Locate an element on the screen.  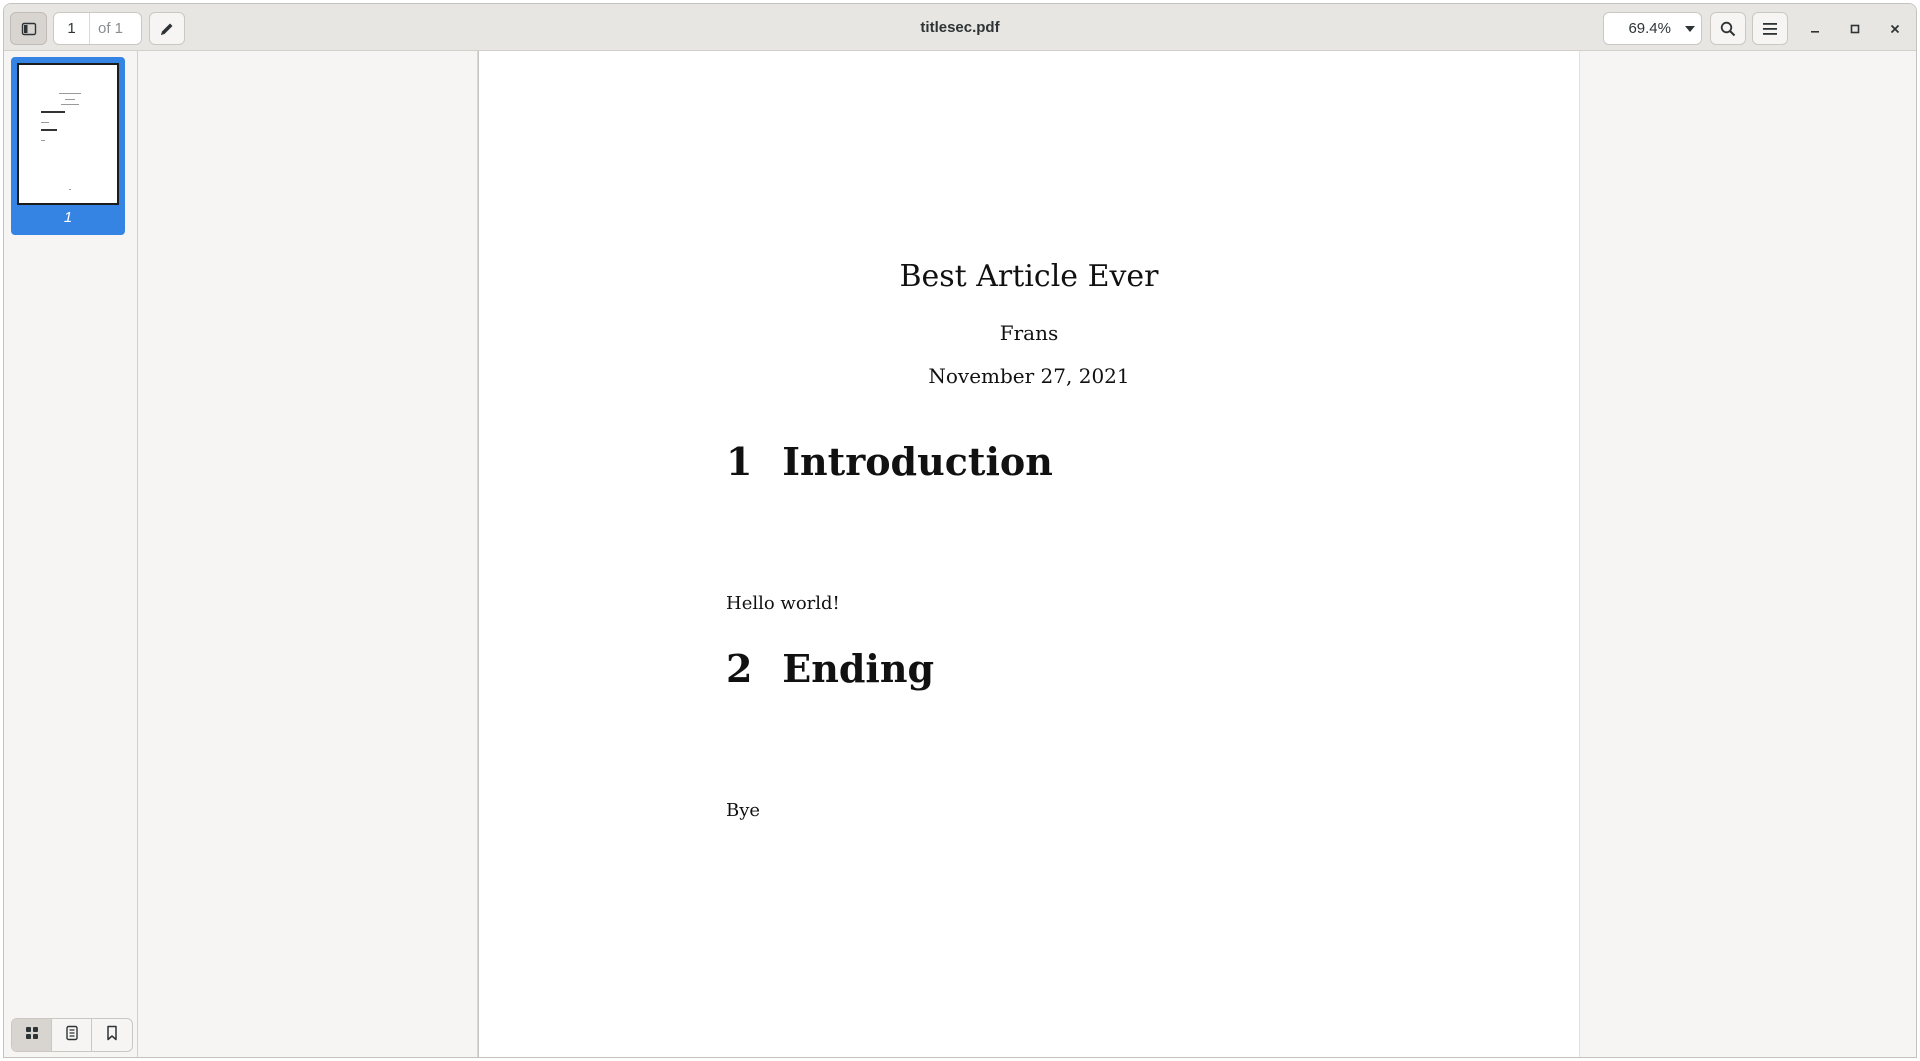
sidebar-toggle-icon is located at coordinates (29, 29).